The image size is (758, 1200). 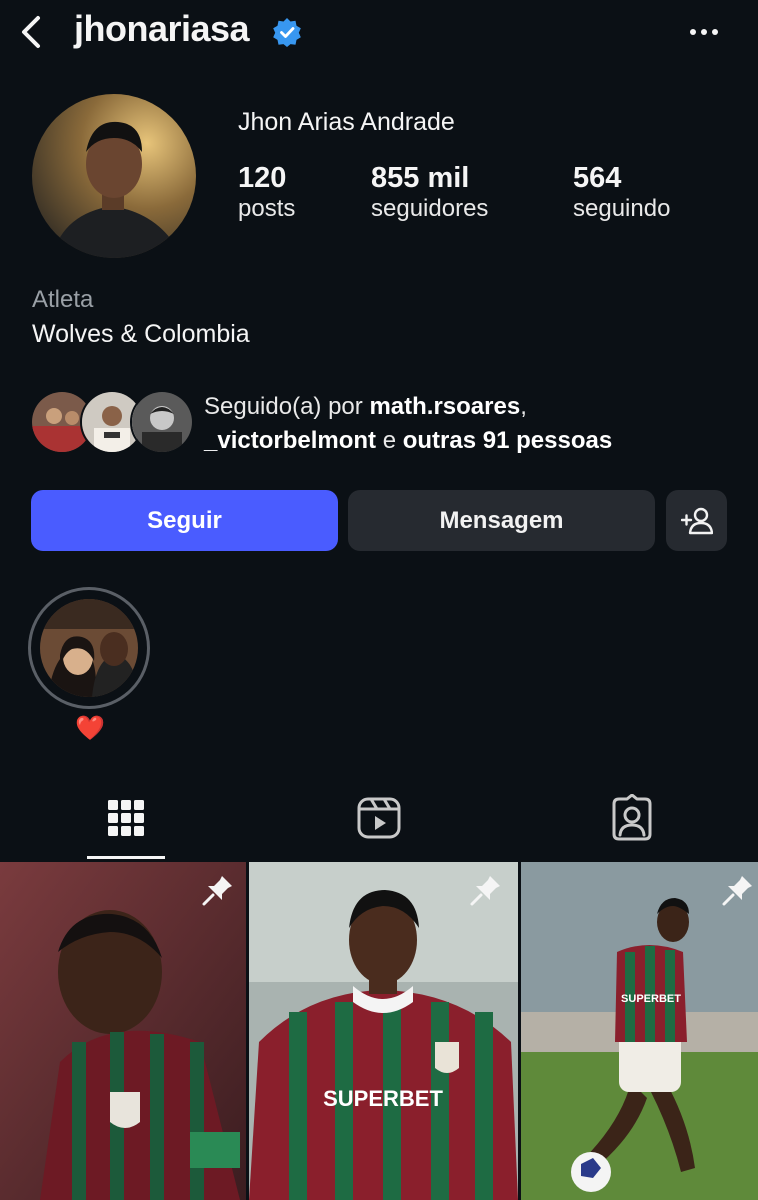 I want to click on profile-username: jhonariasa, so click(x=162, y=28).